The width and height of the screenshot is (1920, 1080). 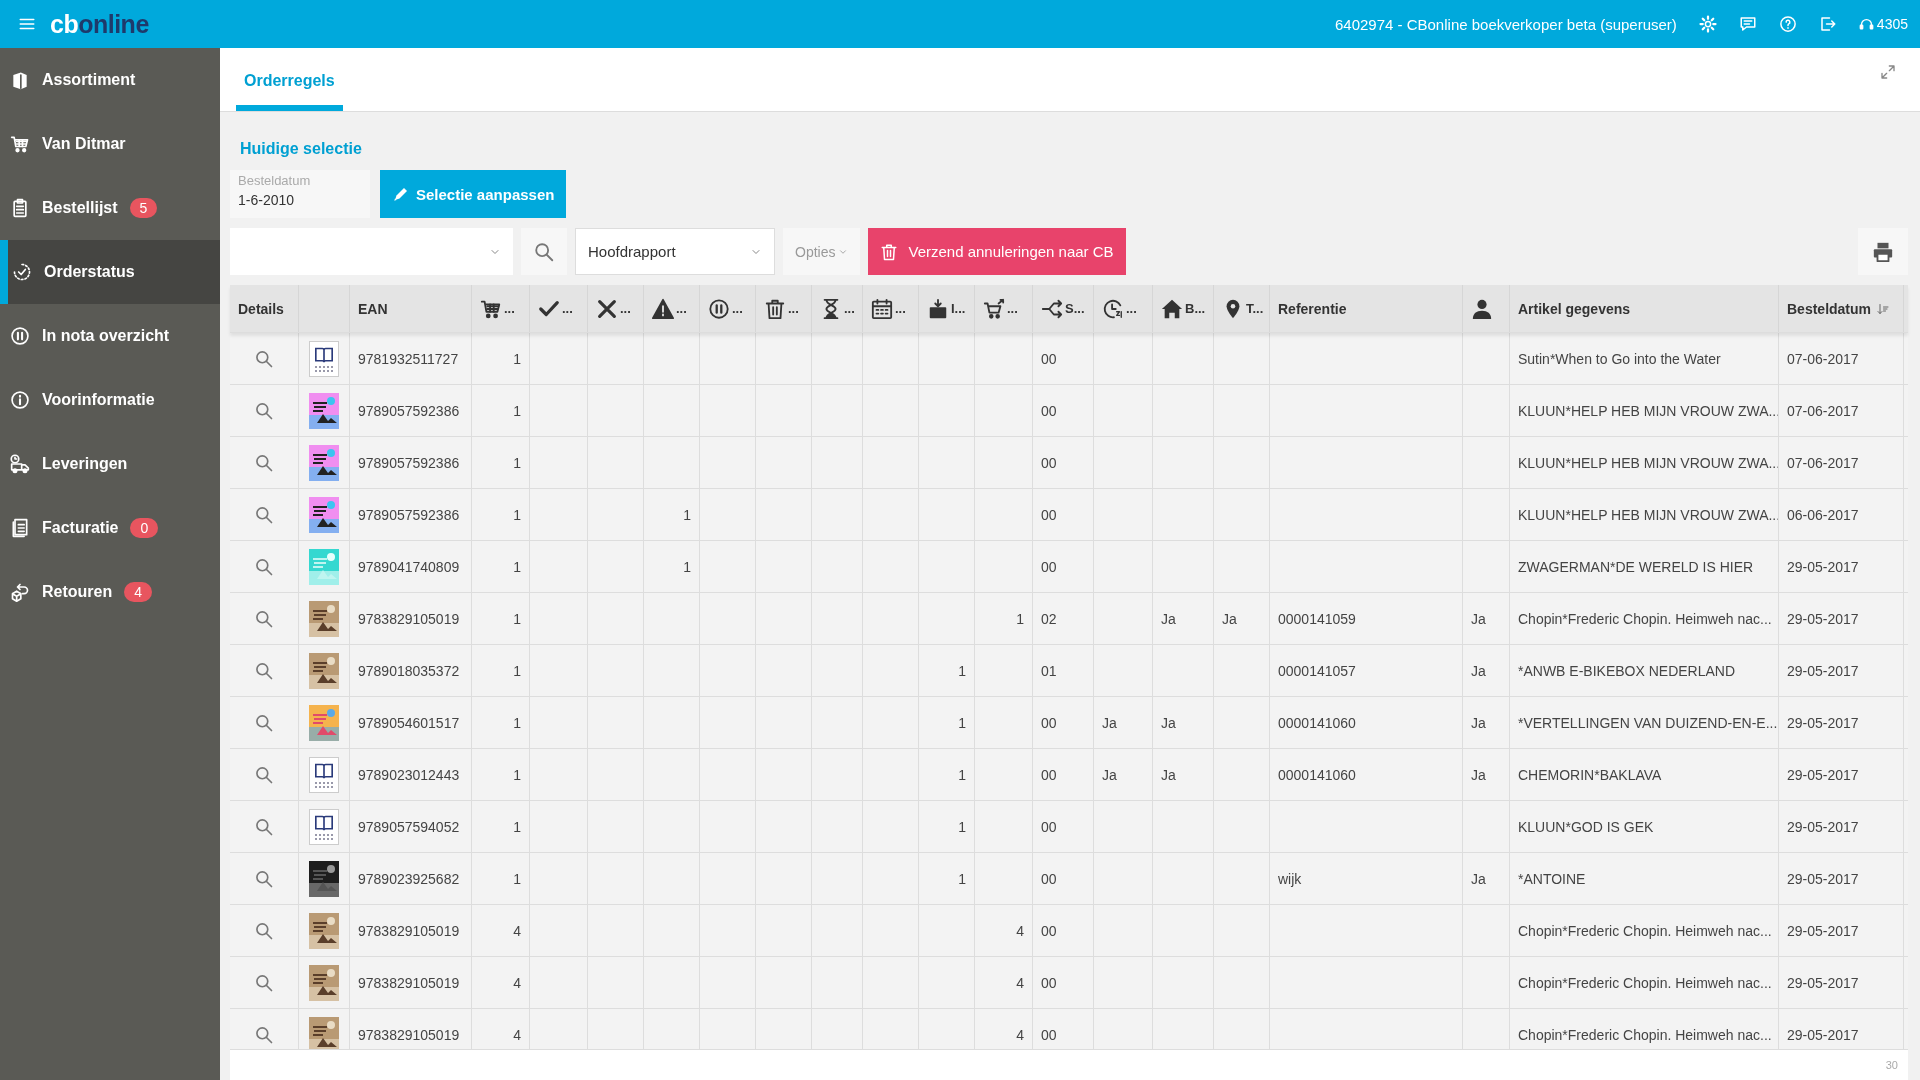 What do you see at coordinates (1747, 24) in the screenshot?
I see `chat-icon` at bounding box center [1747, 24].